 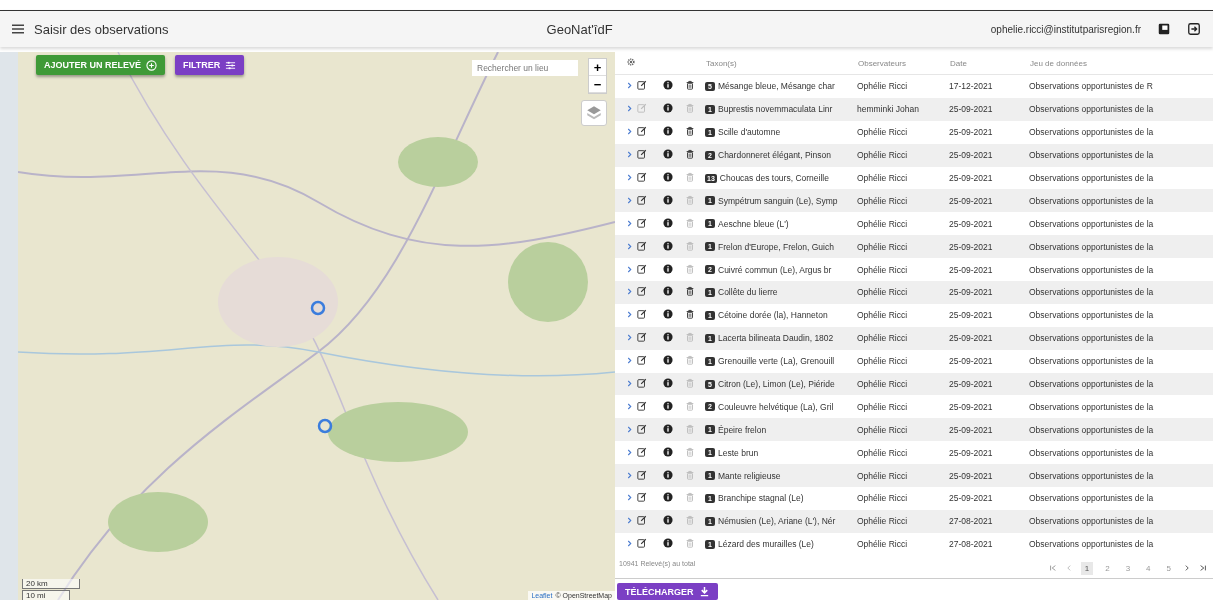 What do you see at coordinates (1087, 568) in the screenshot?
I see `page-button: 1` at bounding box center [1087, 568].